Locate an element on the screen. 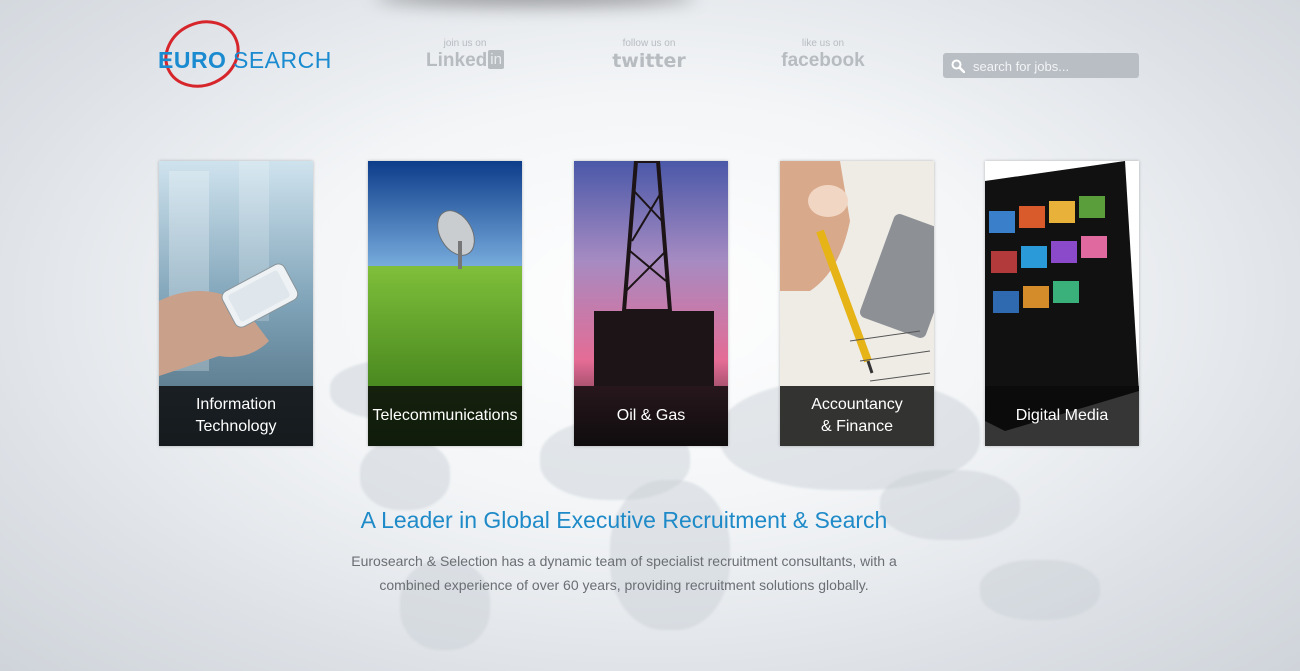 Image resolution: width=1300 pixels, height=671 pixels. twitter-caption: follow us on is located at coordinates (649, 43).